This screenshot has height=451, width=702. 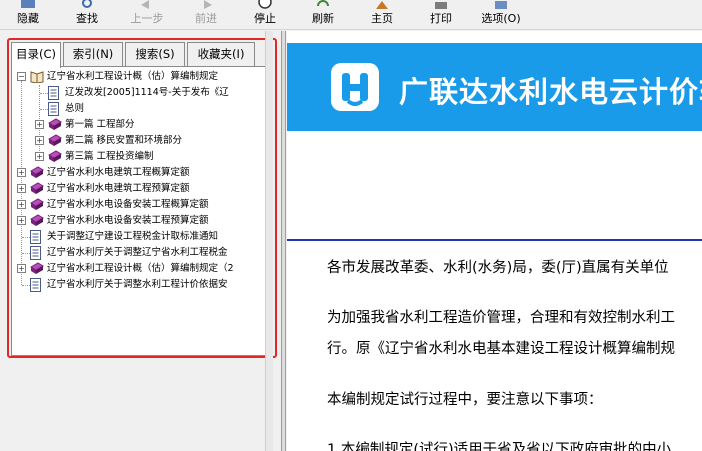 What do you see at coordinates (498, 268) in the screenshot?
I see `paragraph-1: 各市发展改革委、水利(水务)局，委(厅)直属有关单位` at bounding box center [498, 268].